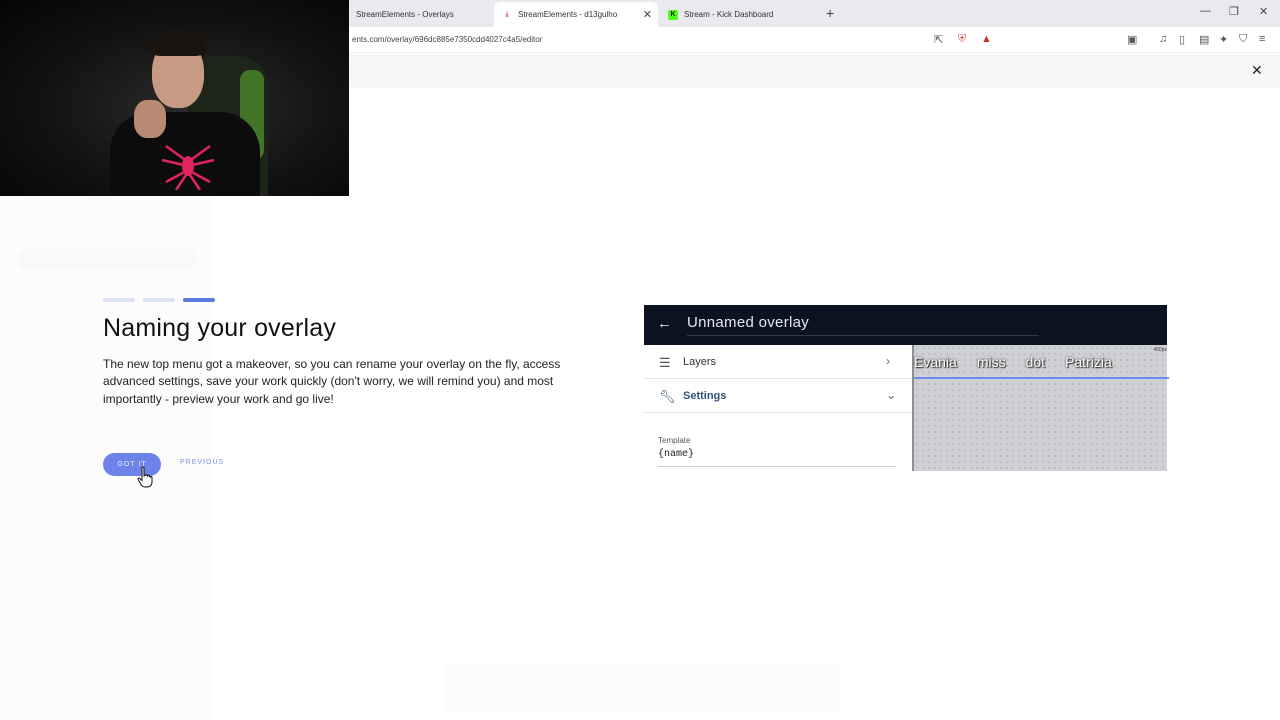 The width and height of the screenshot is (1280, 720). Describe the element at coordinates (145, 477) in the screenshot. I see `mouse-cursor-icon` at that location.